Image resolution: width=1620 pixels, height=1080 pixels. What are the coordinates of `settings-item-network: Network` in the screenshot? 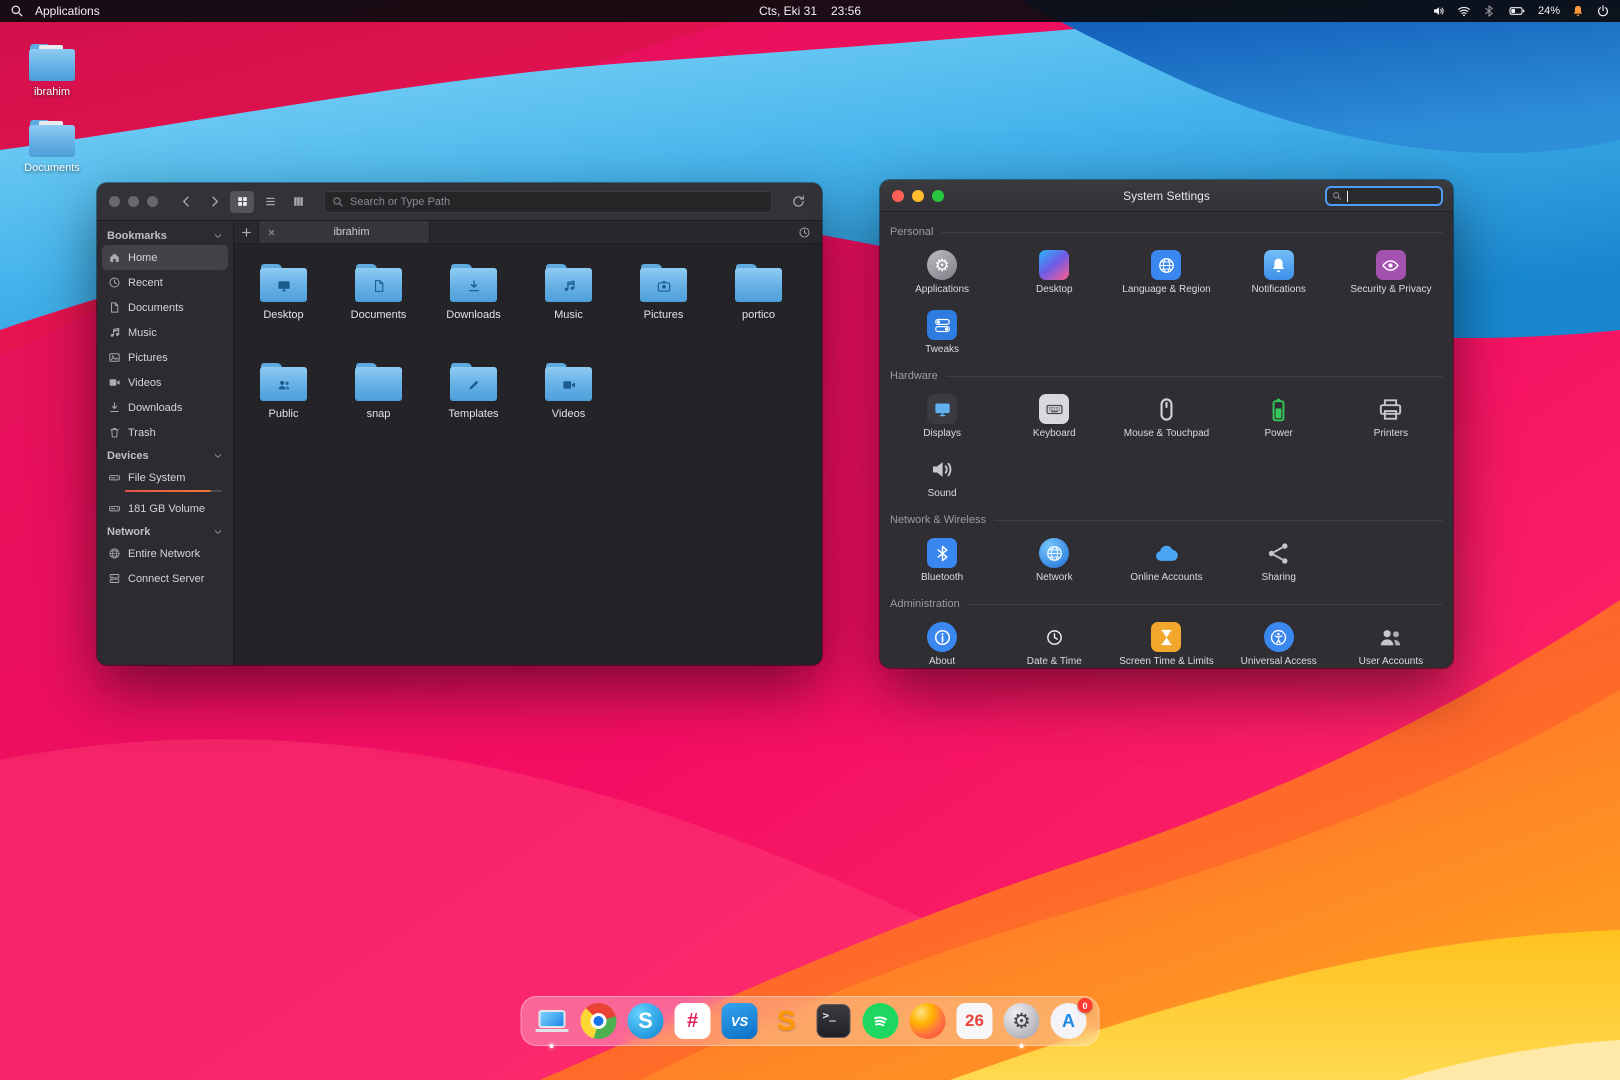 It's located at (1054, 558).